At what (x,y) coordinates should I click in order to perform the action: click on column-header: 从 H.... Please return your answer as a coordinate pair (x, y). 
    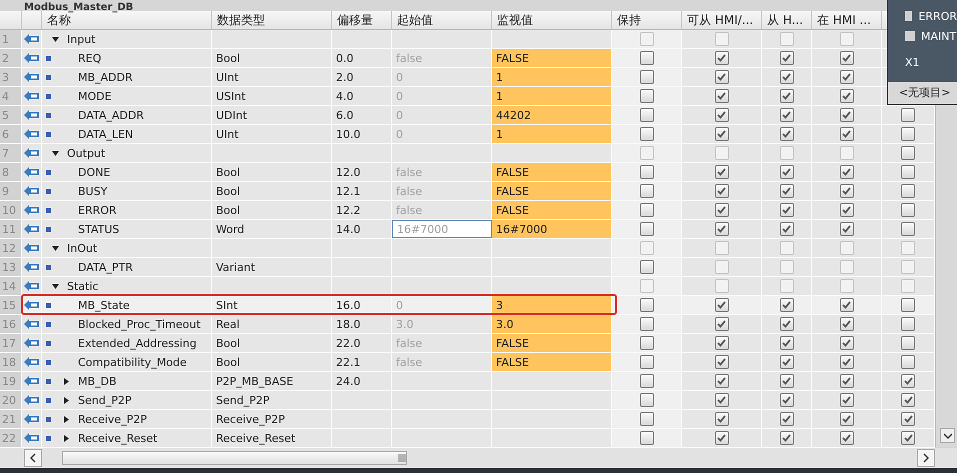
    Looking at the image, I should click on (787, 20).